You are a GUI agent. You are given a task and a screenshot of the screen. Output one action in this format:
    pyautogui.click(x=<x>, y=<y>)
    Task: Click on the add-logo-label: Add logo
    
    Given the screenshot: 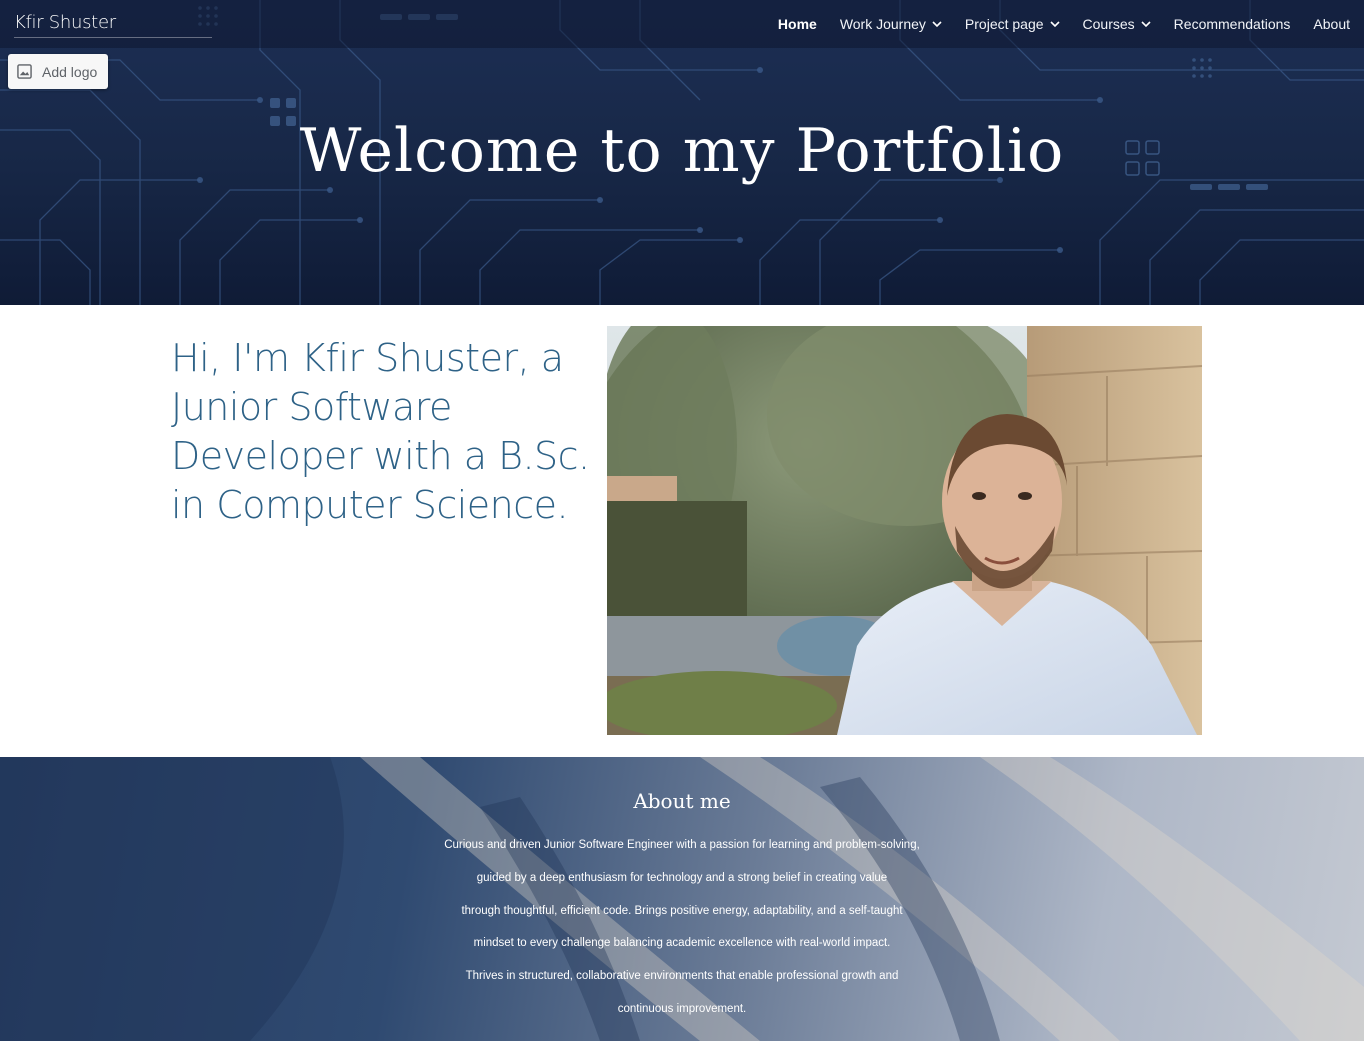 What is the action you would take?
    pyautogui.click(x=70, y=71)
    